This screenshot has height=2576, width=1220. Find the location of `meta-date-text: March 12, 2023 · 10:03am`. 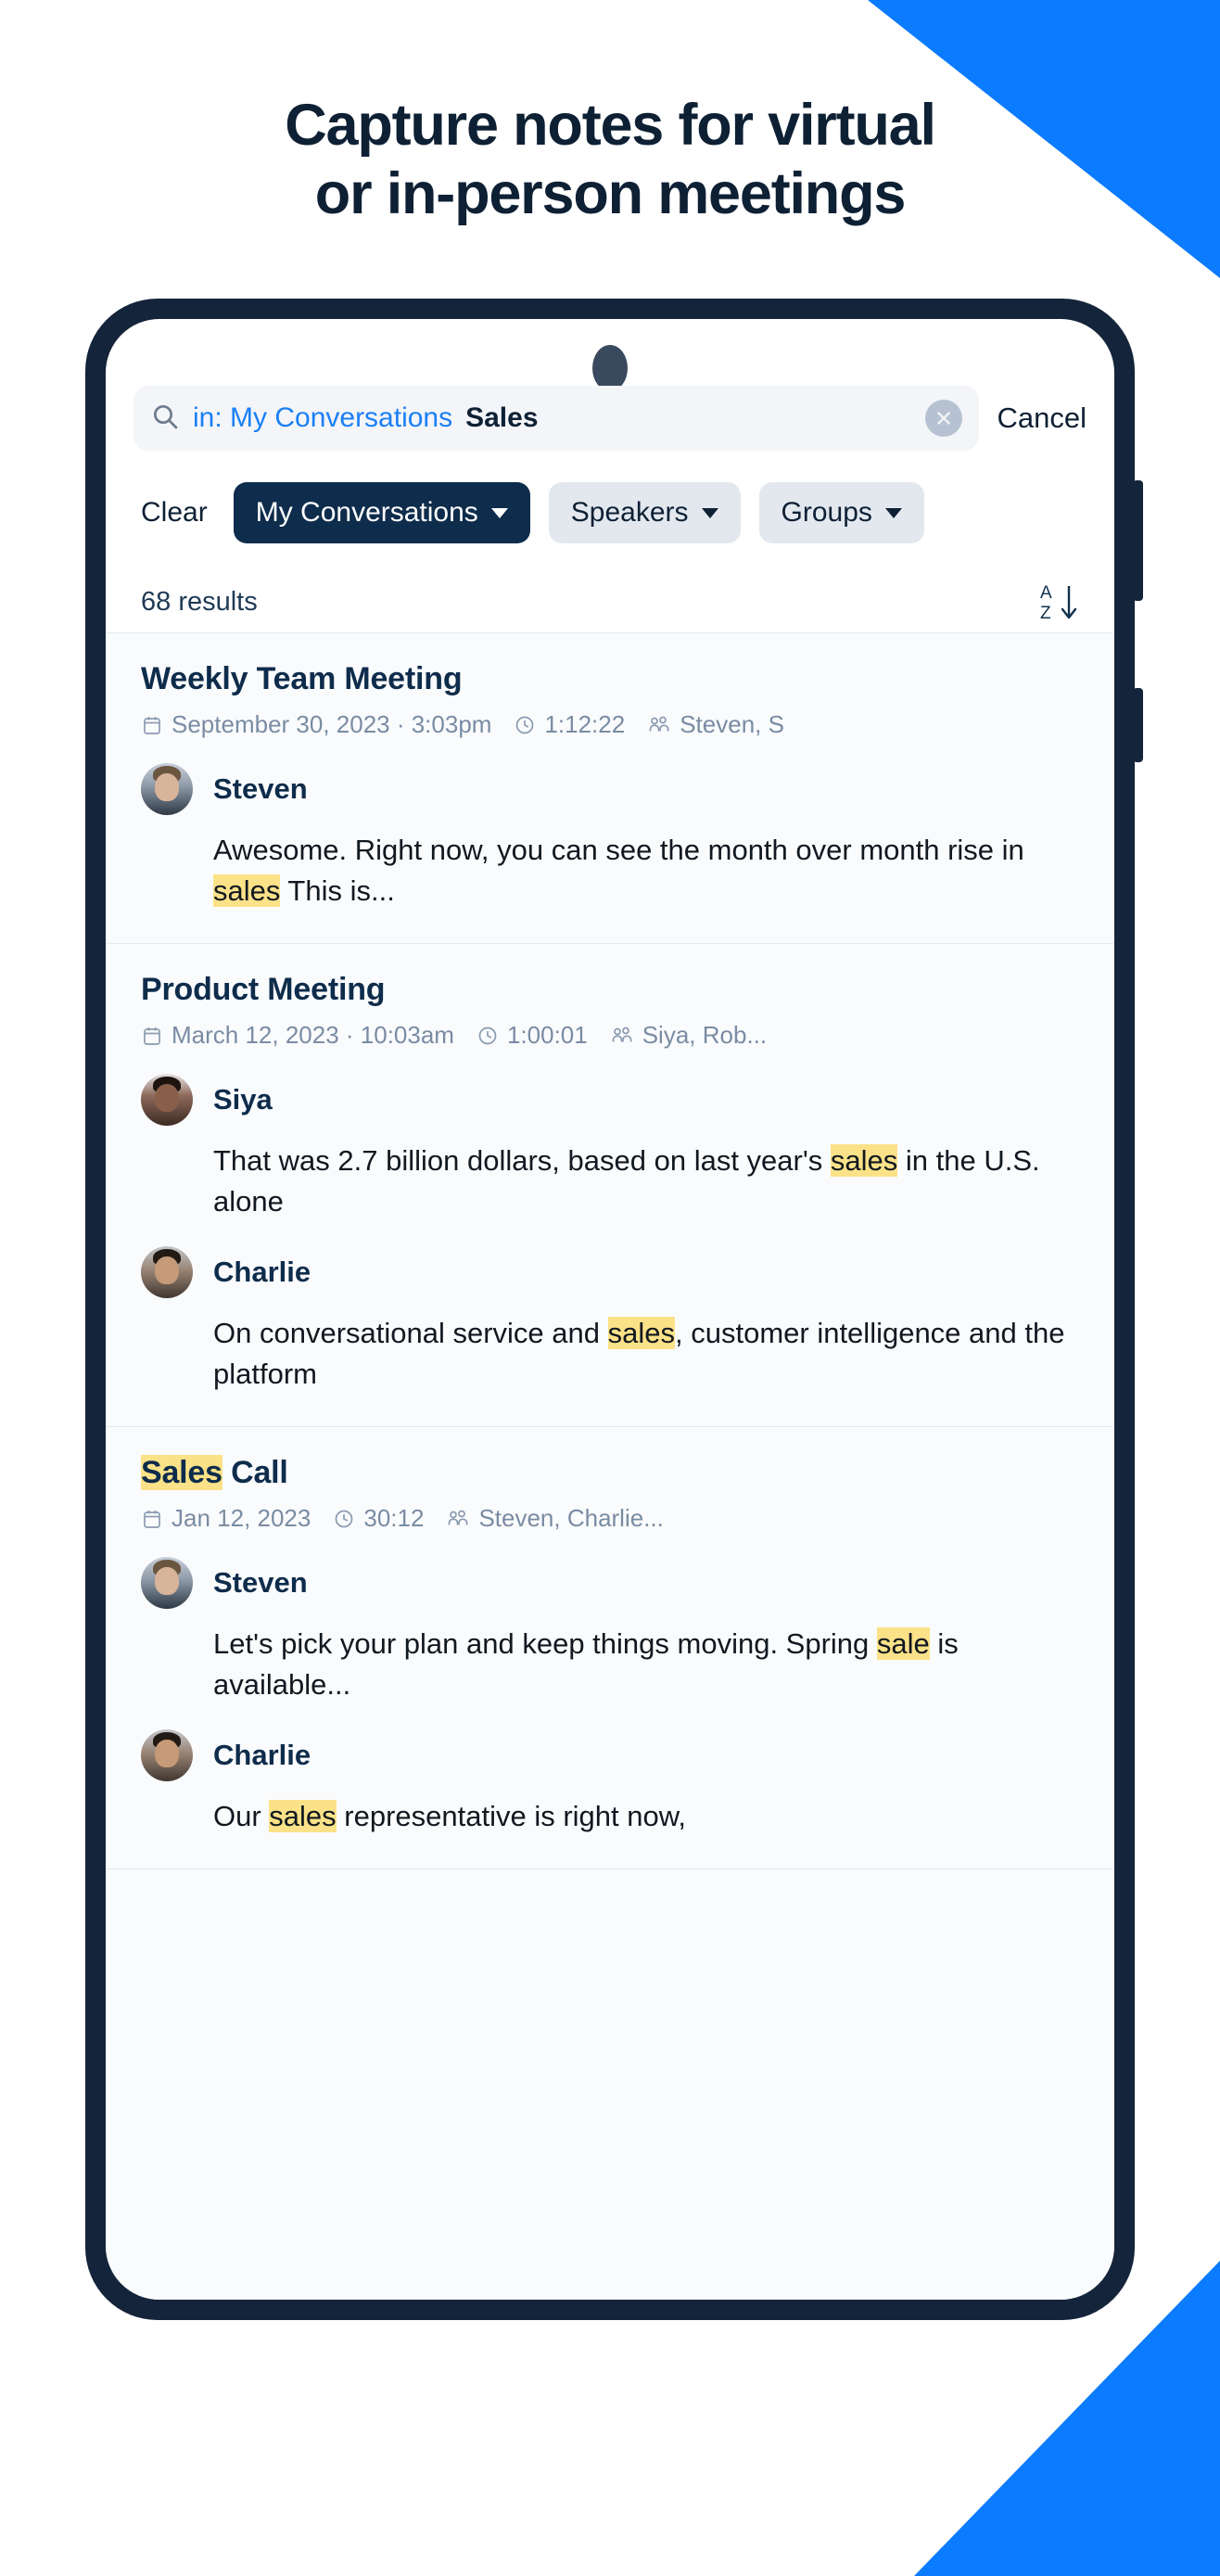

meta-date-text: March 12, 2023 · 10:03am is located at coordinates (313, 1035).